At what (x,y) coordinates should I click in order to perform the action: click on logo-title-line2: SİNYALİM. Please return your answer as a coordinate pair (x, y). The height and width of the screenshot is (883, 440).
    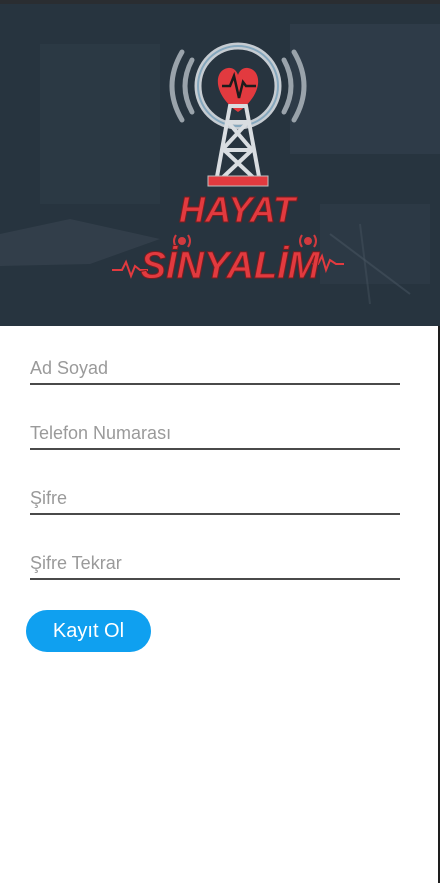
    Looking at the image, I should click on (231, 266).